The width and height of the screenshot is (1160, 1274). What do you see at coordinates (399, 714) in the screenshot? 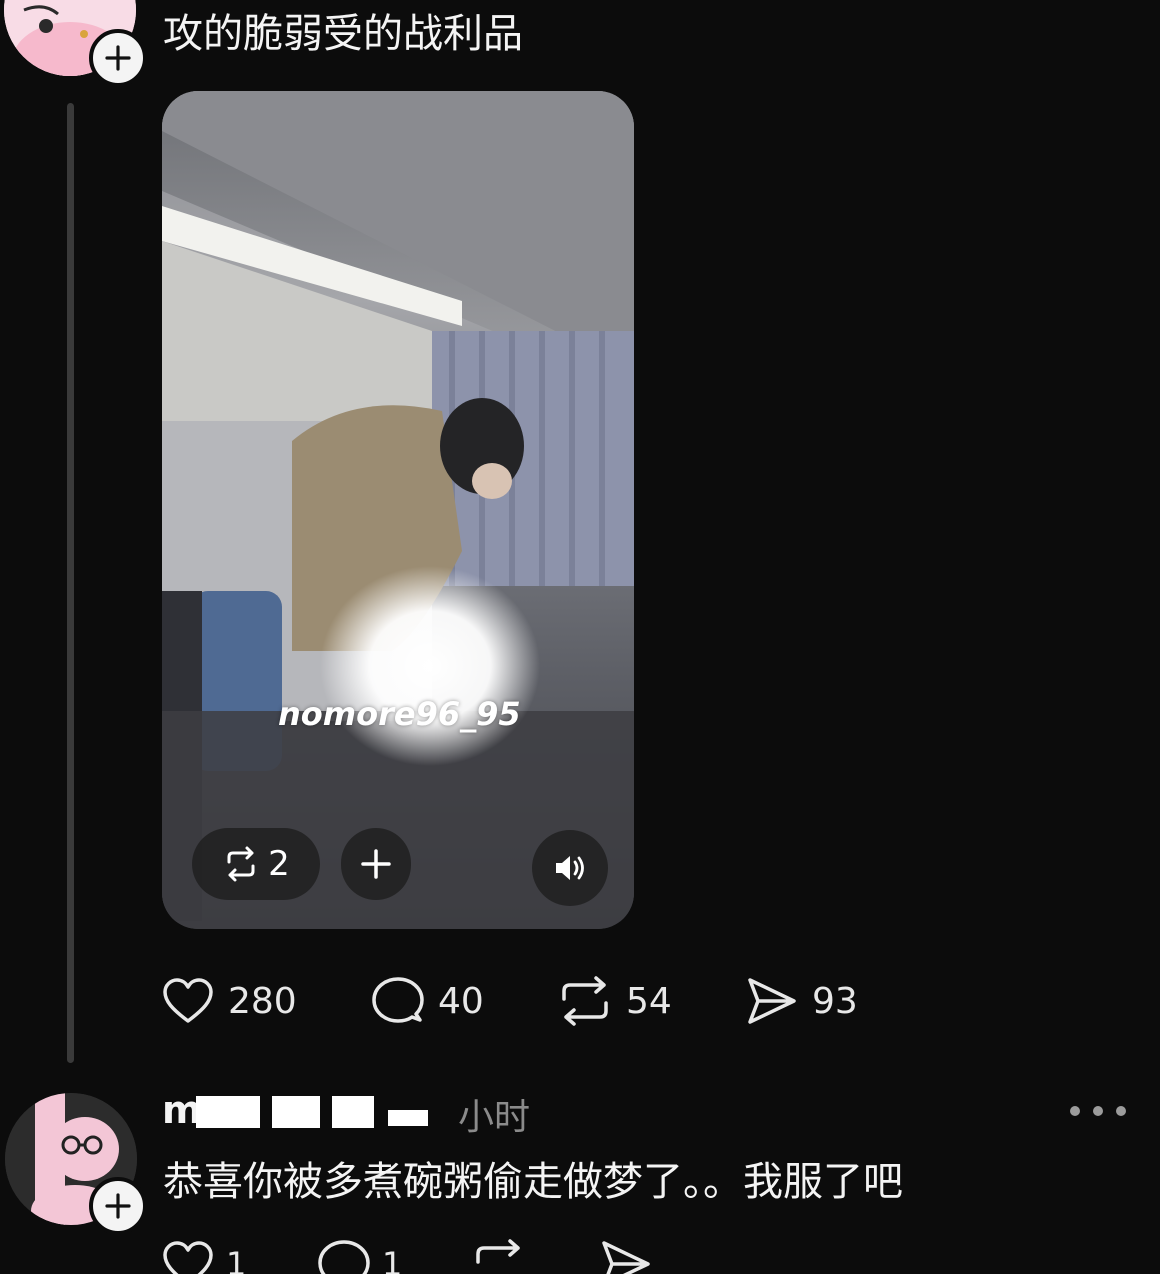
I see `video-watermark: nomore96_95` at bounding box center [399, 714].